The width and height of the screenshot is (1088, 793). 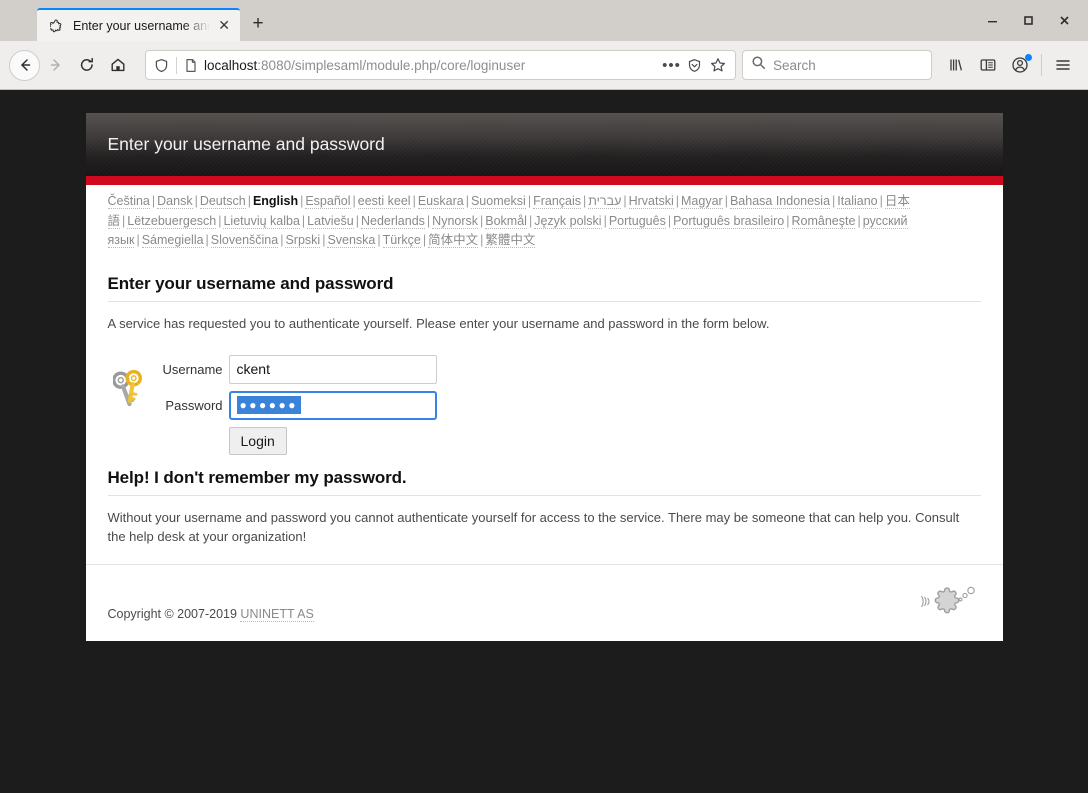 What do you see at coordinates (144, 25) in the screenshot?
I see `browser-tab-title: Enter your username and` at bounding box center [144, 25].